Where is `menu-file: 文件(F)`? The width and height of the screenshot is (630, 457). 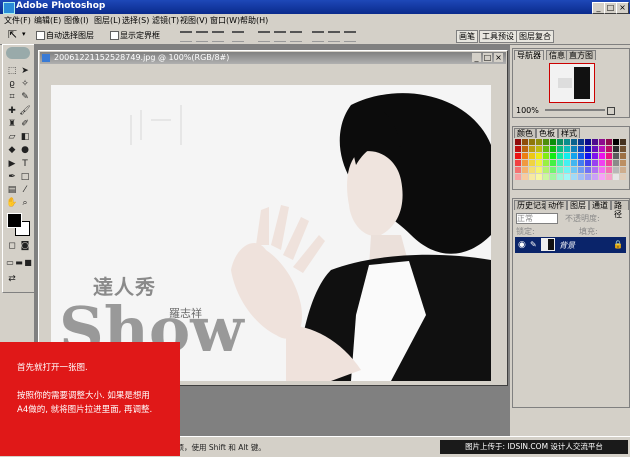
menu-file: 文件(F) is located at coordinates (17, 20).